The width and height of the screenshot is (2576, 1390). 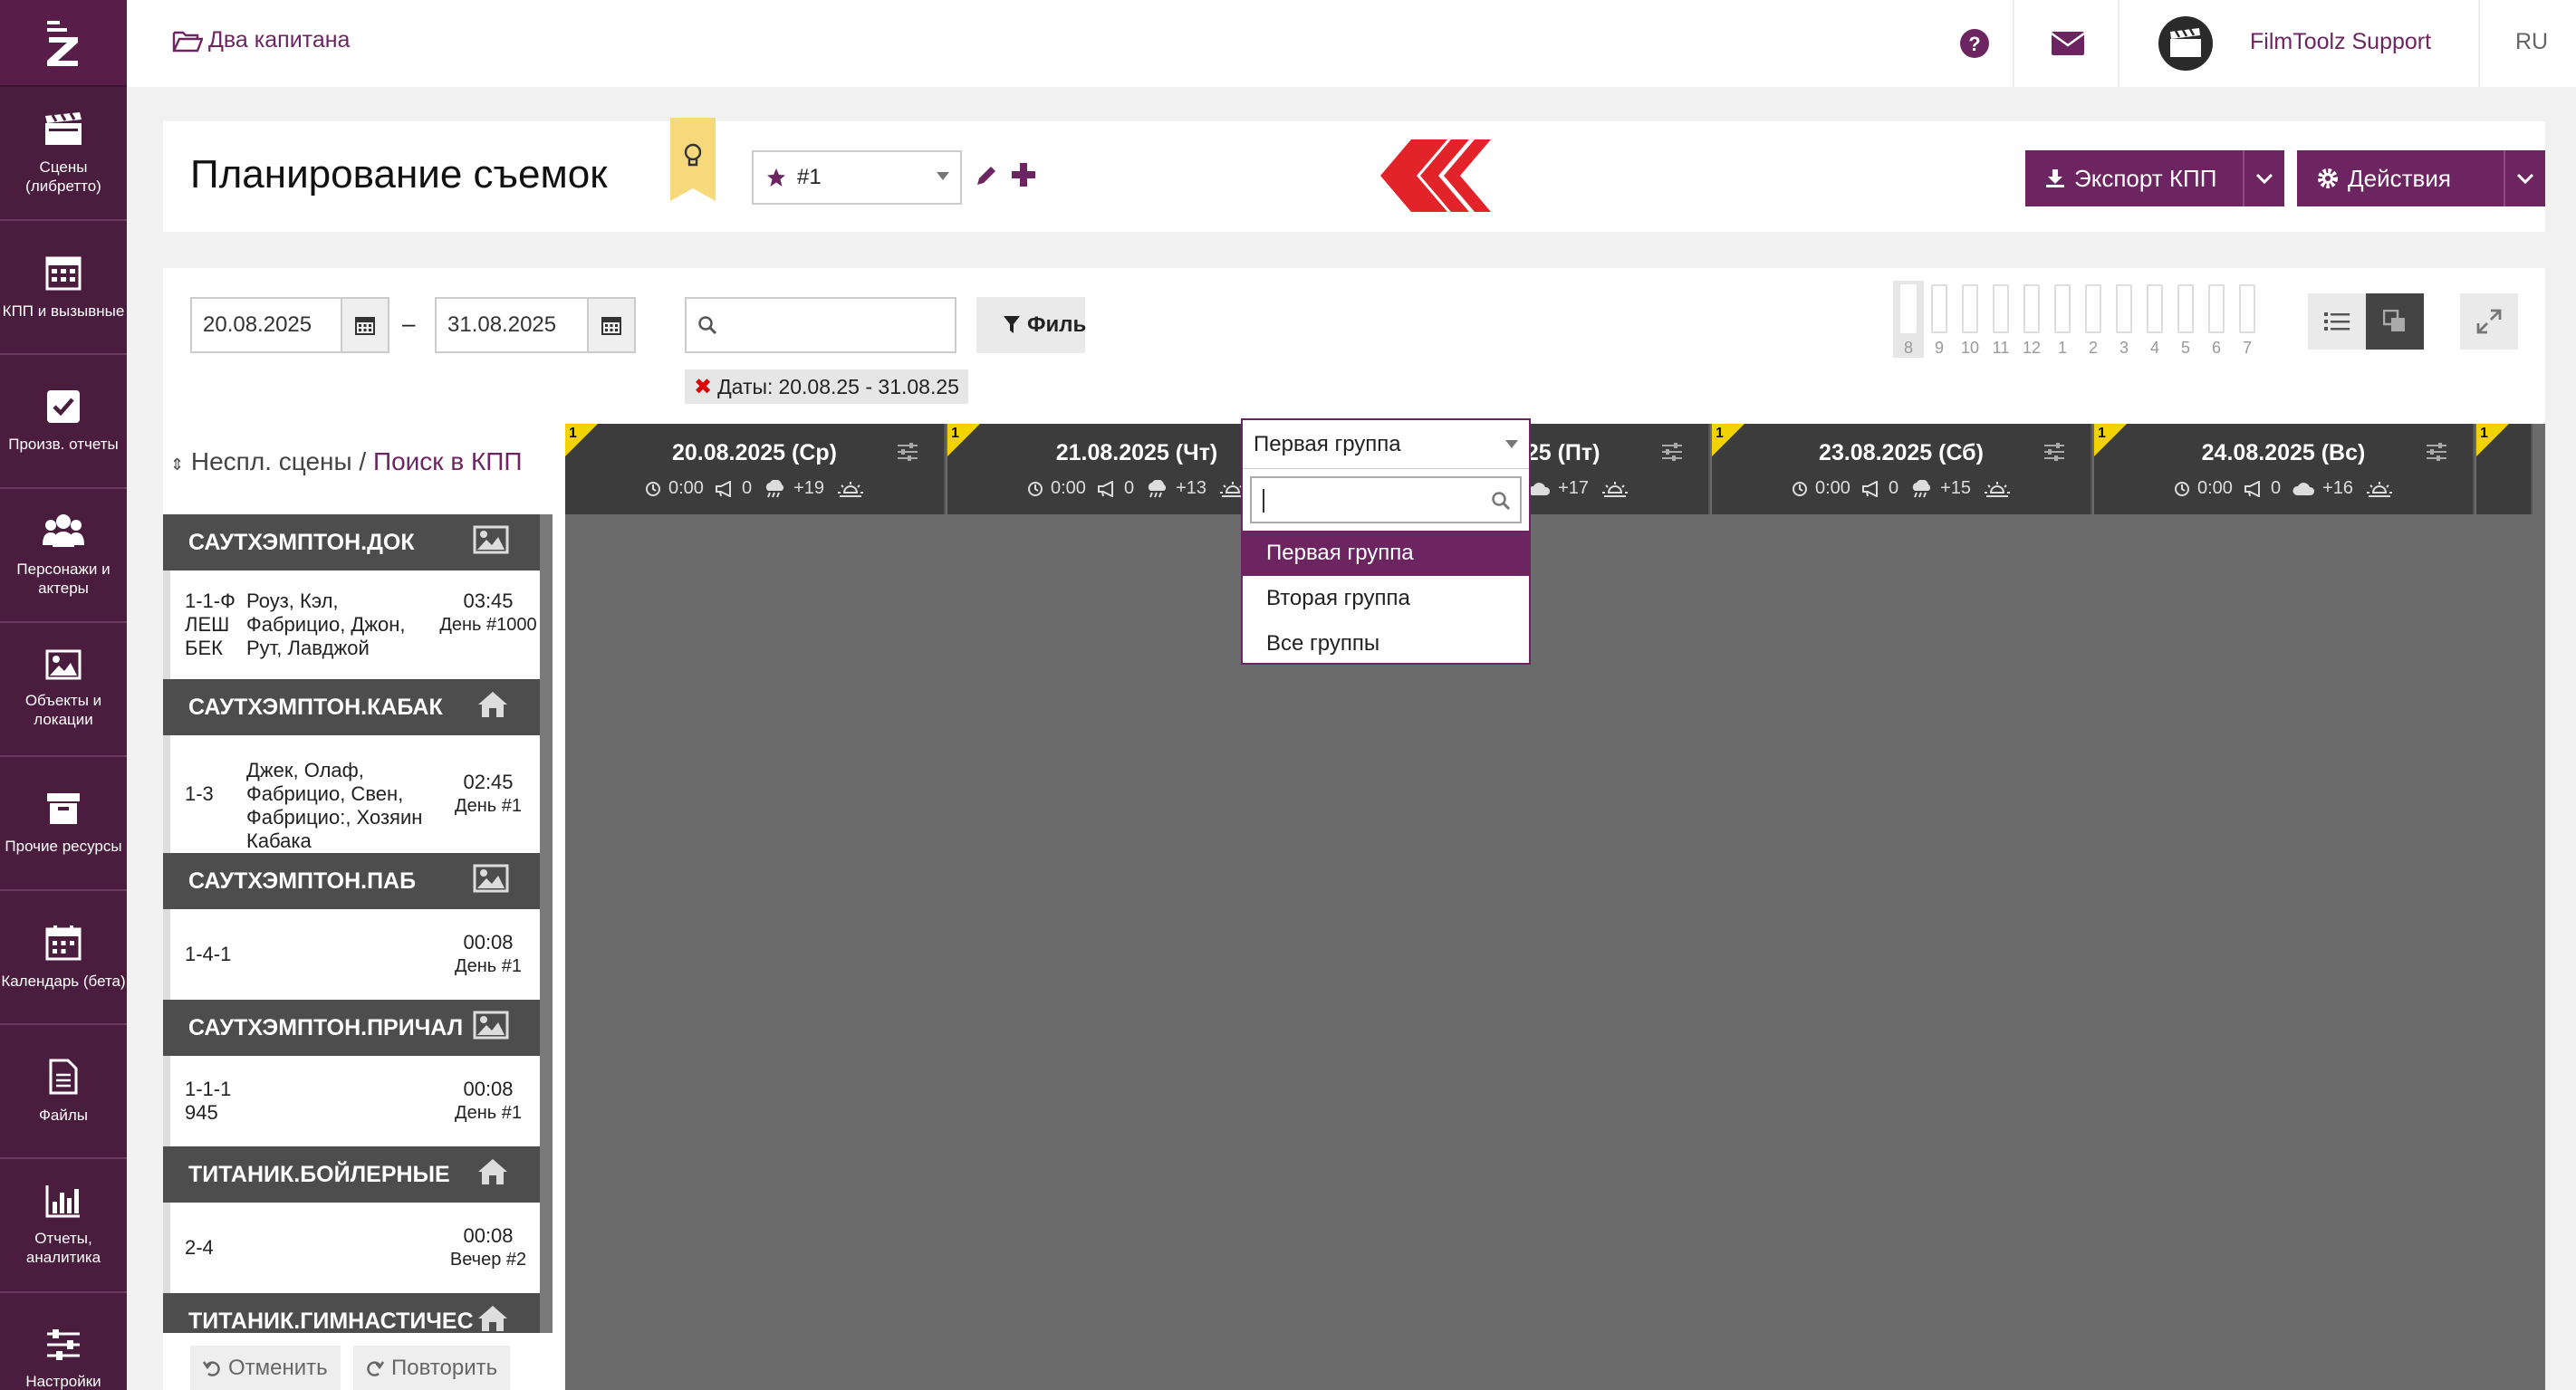 I want to click on location-header: ТИТАНИК.БОЙЛЕРНЫЕ, so click(x=351, y=1174).